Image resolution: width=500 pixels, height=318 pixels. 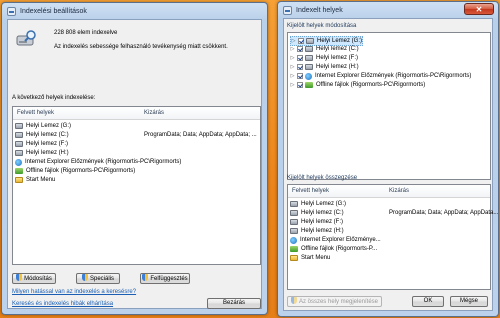 What do you see at coordinates (134, 11) in the screenshot?
I see `title-bar: Indexelési beállítások` at bounding box center [134, 11].